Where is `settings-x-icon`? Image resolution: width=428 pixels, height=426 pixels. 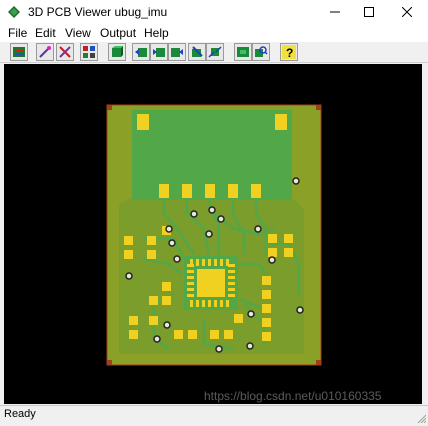 settings-x-icon is located at coordinates (65, 52).